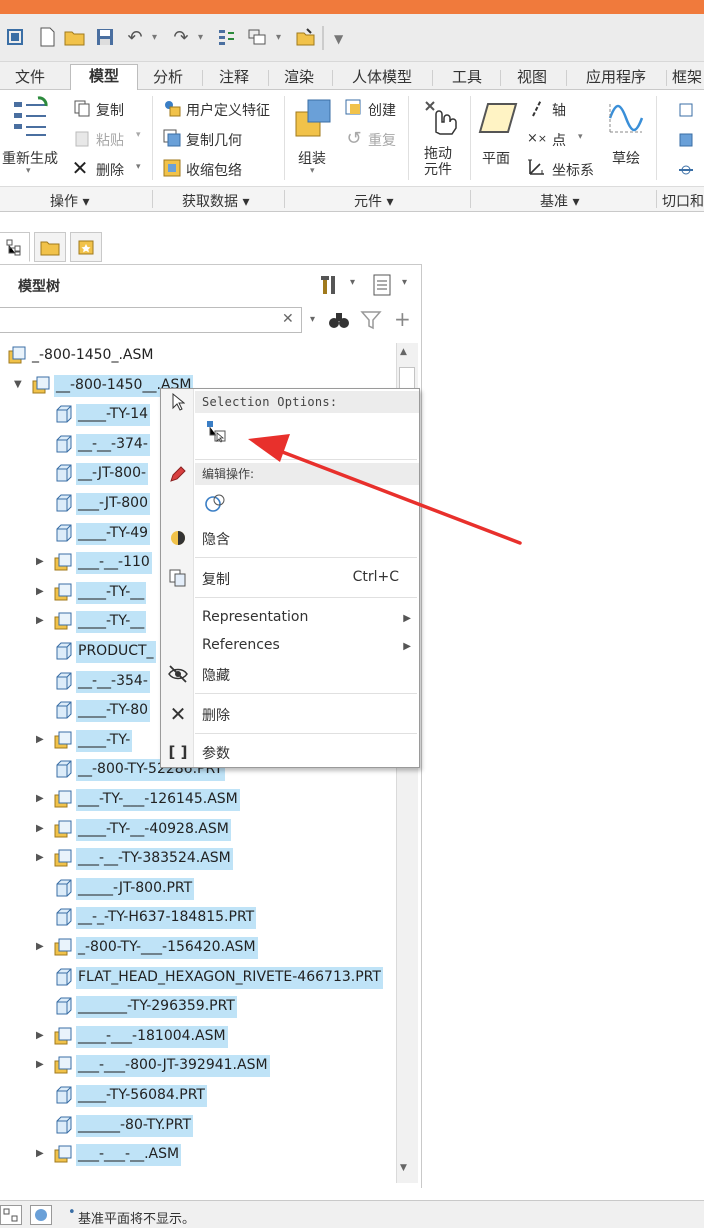 The image size is (704, 1228). Describe the element at coordinates (683, 201) in the screenshot. I see `group-cut-and-surface: 切口和` at that location.